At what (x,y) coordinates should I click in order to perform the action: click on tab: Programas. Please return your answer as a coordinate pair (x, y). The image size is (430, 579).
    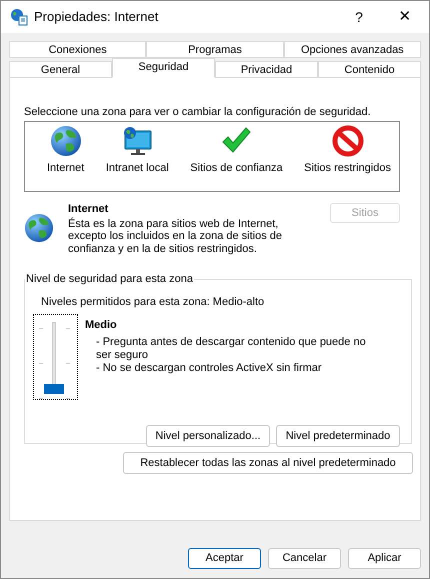
    Looking at the image, I should click on (215, 49).